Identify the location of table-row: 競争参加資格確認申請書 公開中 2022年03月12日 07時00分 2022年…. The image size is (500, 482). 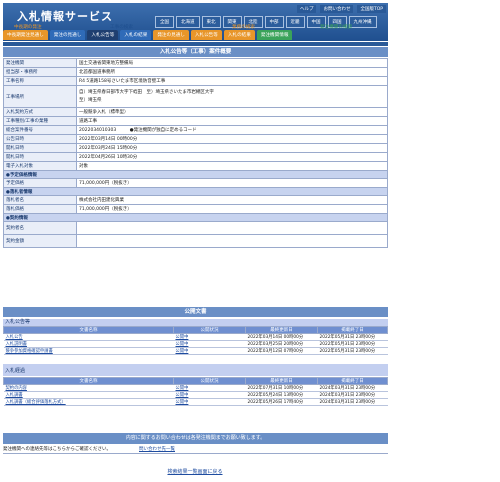
(195, 351).